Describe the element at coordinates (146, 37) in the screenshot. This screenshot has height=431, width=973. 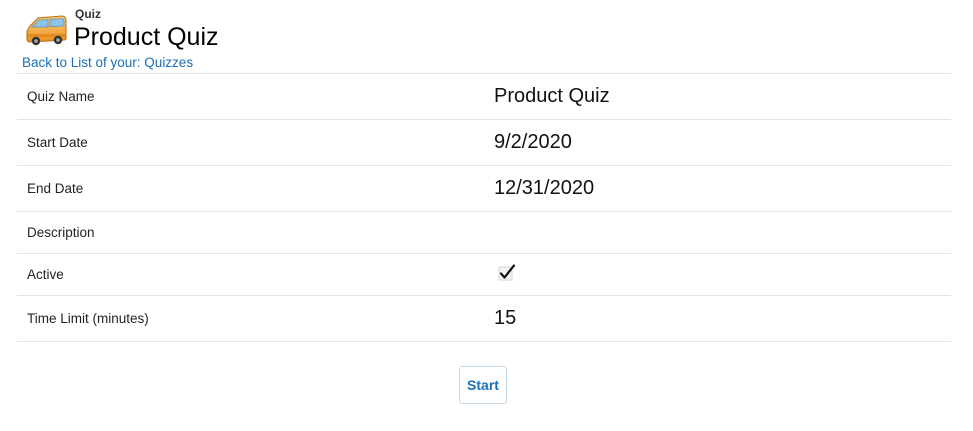
I see `page-title: Product Quiz` at that location.